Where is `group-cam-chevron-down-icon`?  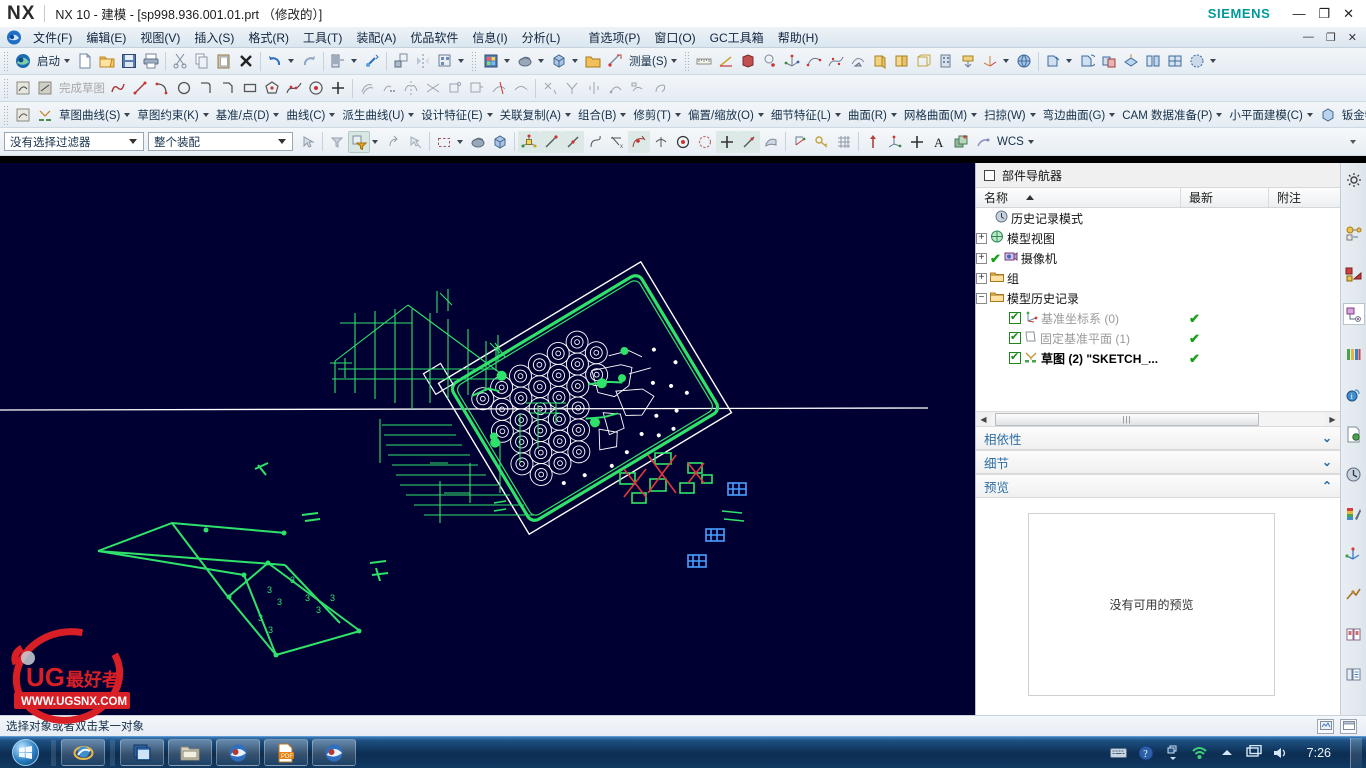 group-cam-chevron-down-icon is located at coordinates (1219, 114).